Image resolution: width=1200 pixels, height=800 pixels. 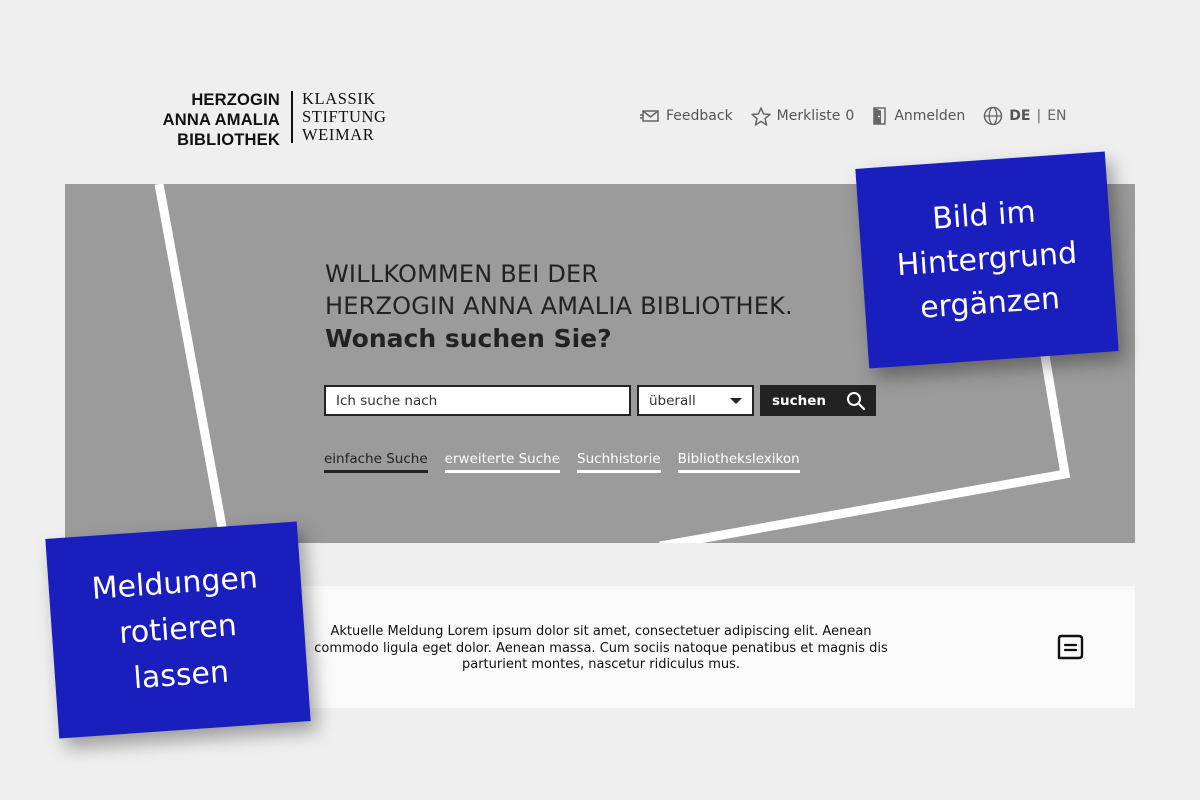 I want to click on annotation-note-background: Bild im Hintergrund ergänzen, so click(x=987, y=260).